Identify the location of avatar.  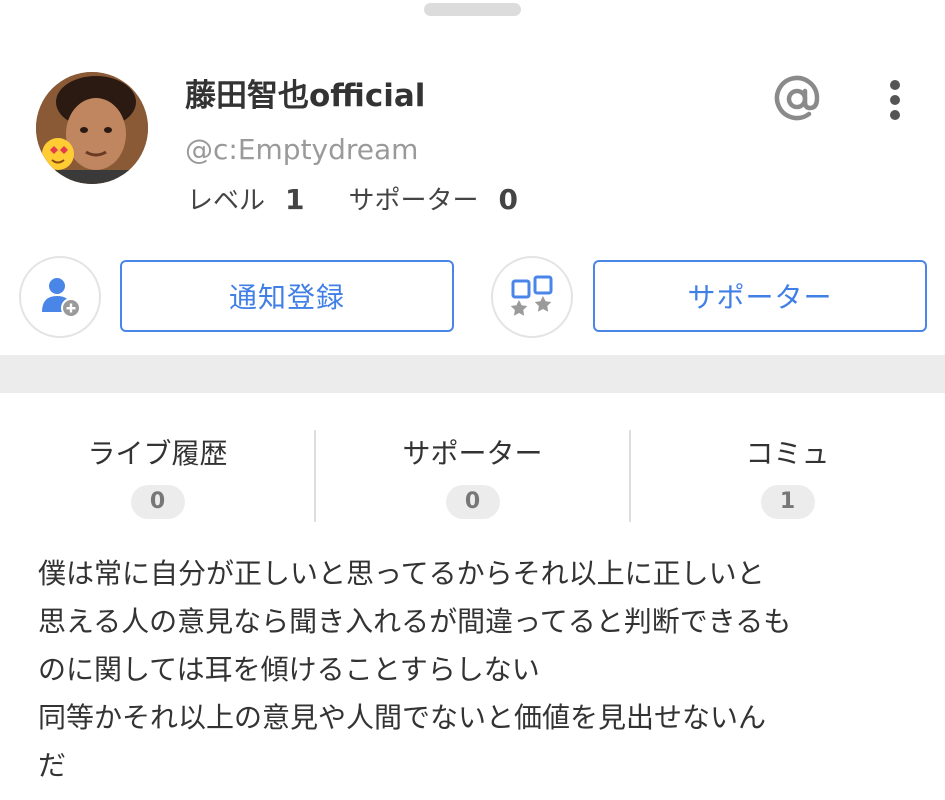
(92, 128).